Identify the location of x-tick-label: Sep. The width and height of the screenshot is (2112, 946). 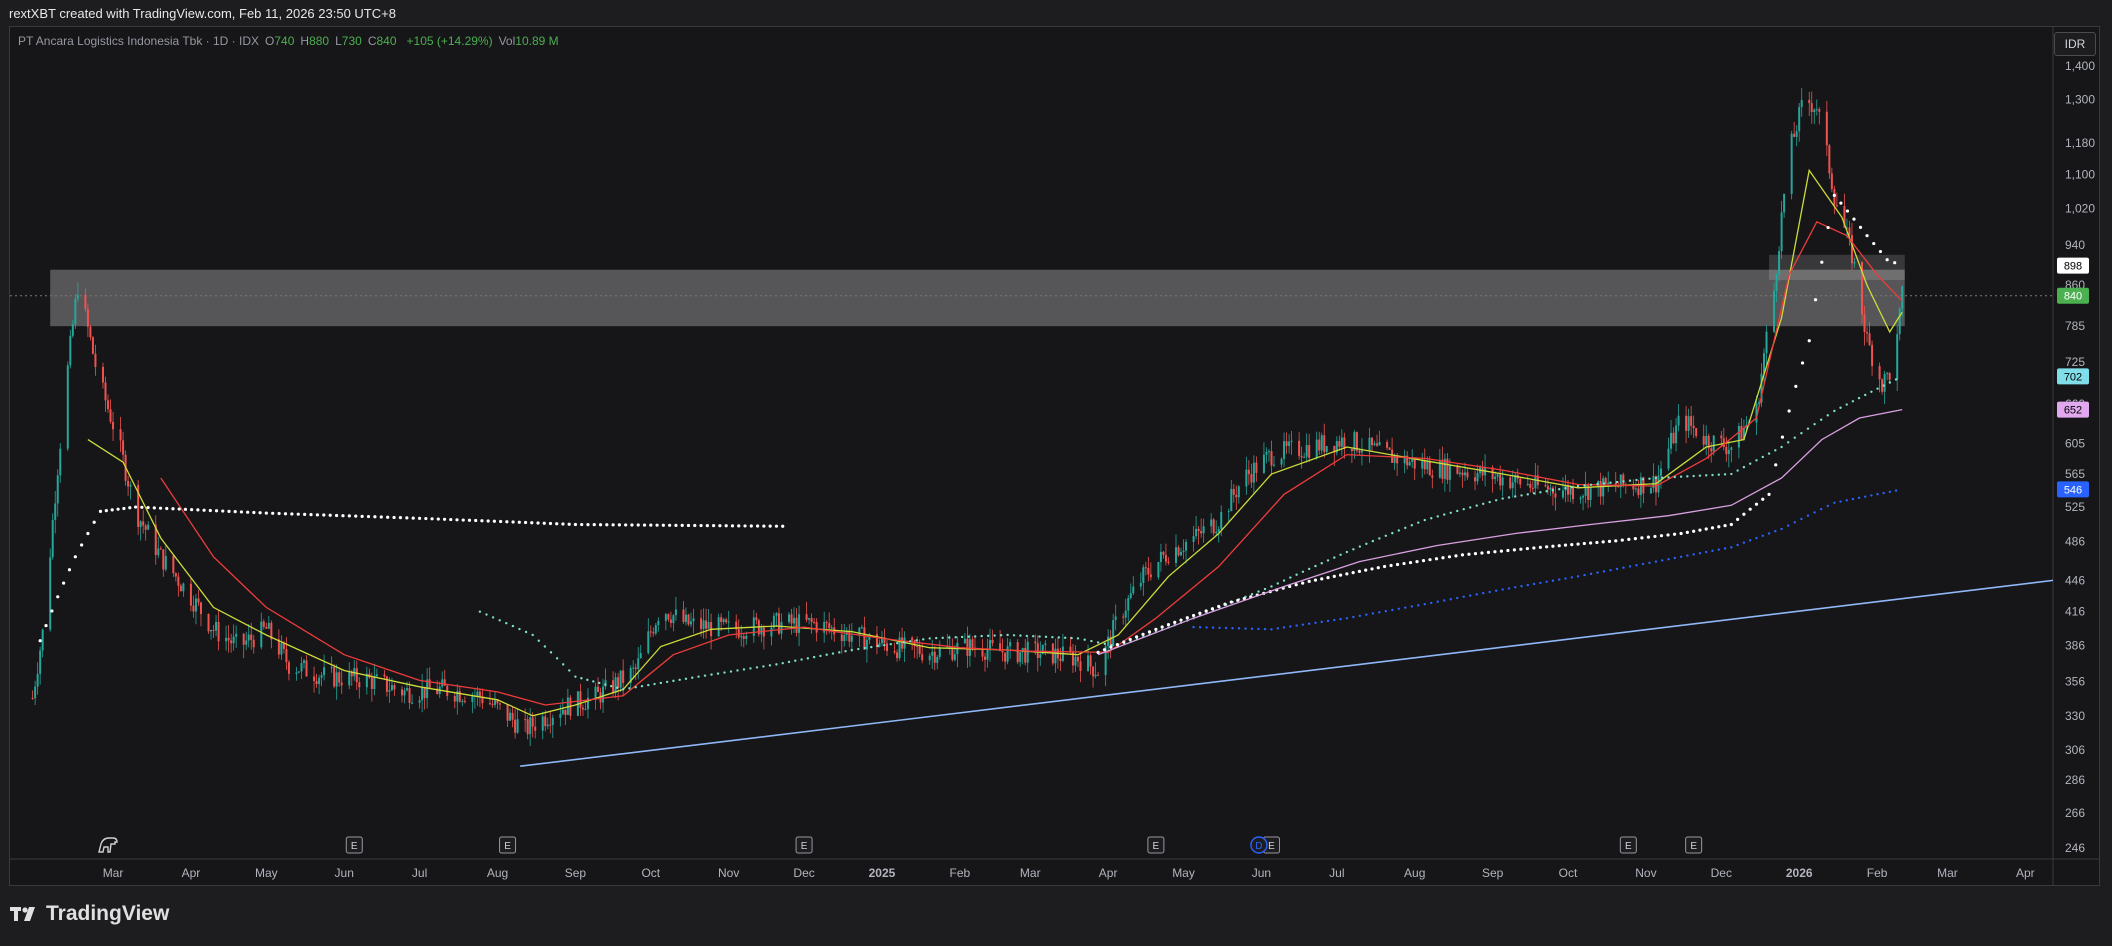
(1493, 873).